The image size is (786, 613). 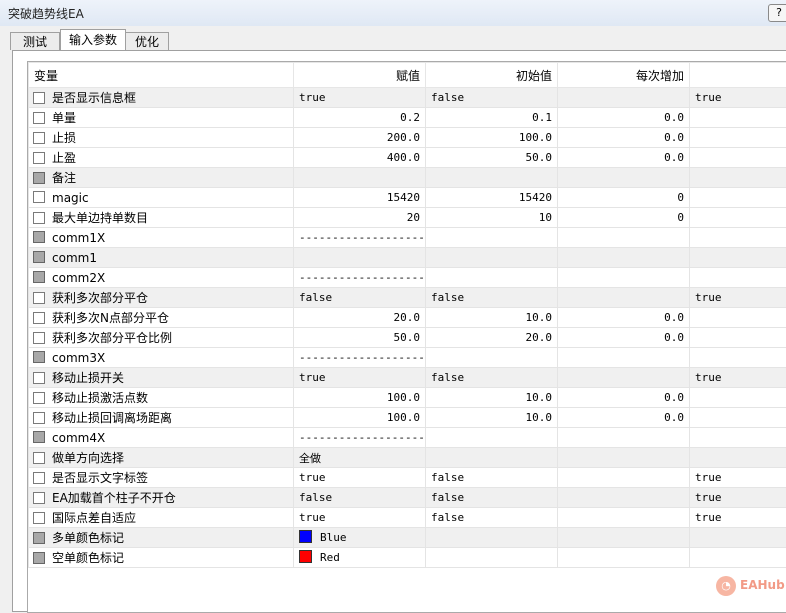 What do you see at coordinates (35, 41) in the screenshot?
I see `tab-test: 测试` at bounding box center [35, 41].